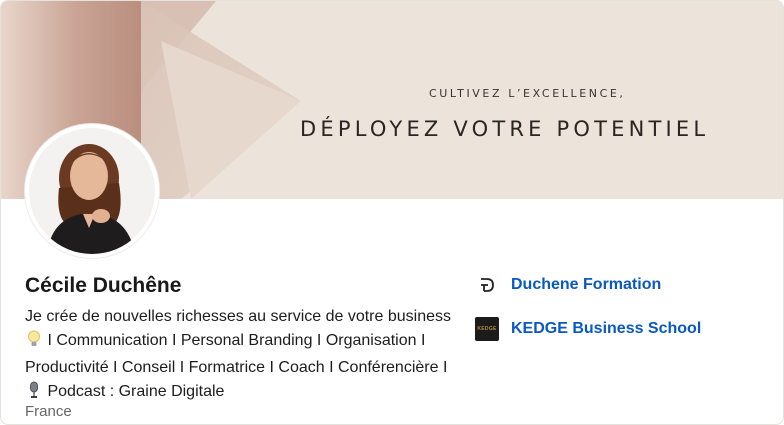 The width and height of the screenshot is (784, 425). I want to click on profile-name: Cécile Duchêne, so click(103, 285).